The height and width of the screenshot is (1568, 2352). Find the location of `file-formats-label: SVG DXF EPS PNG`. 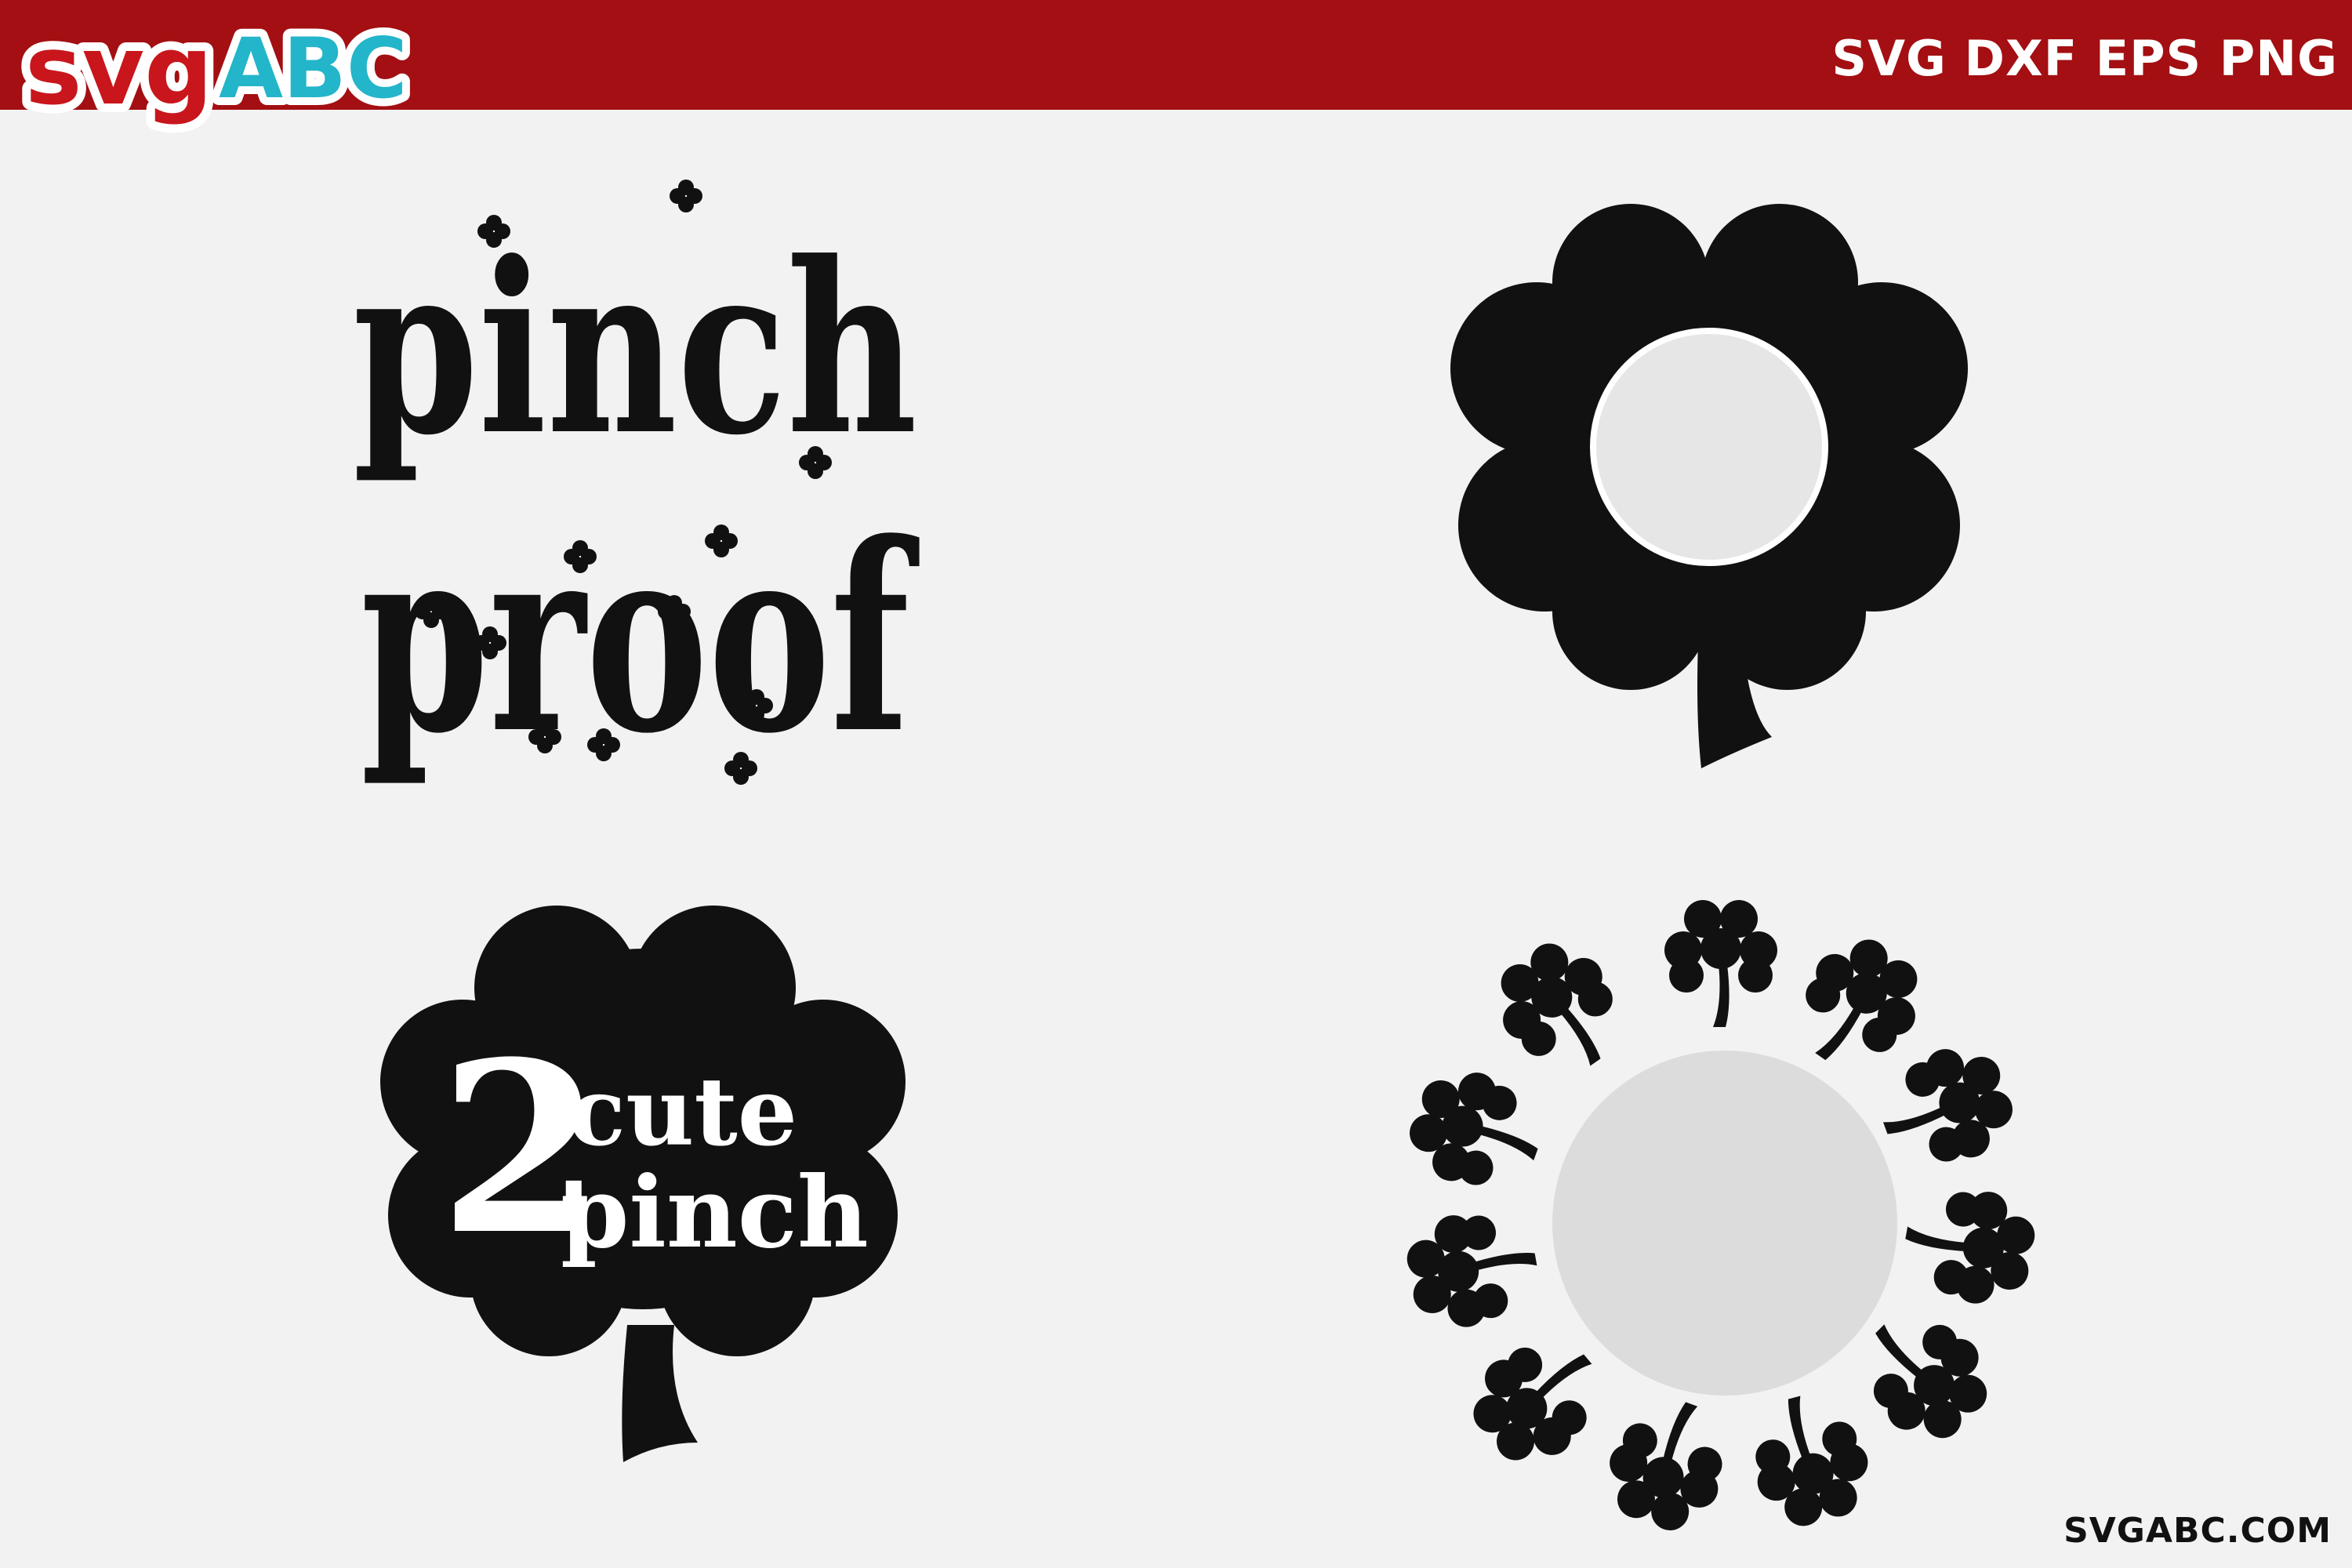

file-formats-label: SVG DXF EPS PNG is located at coordinates (2084, 59).